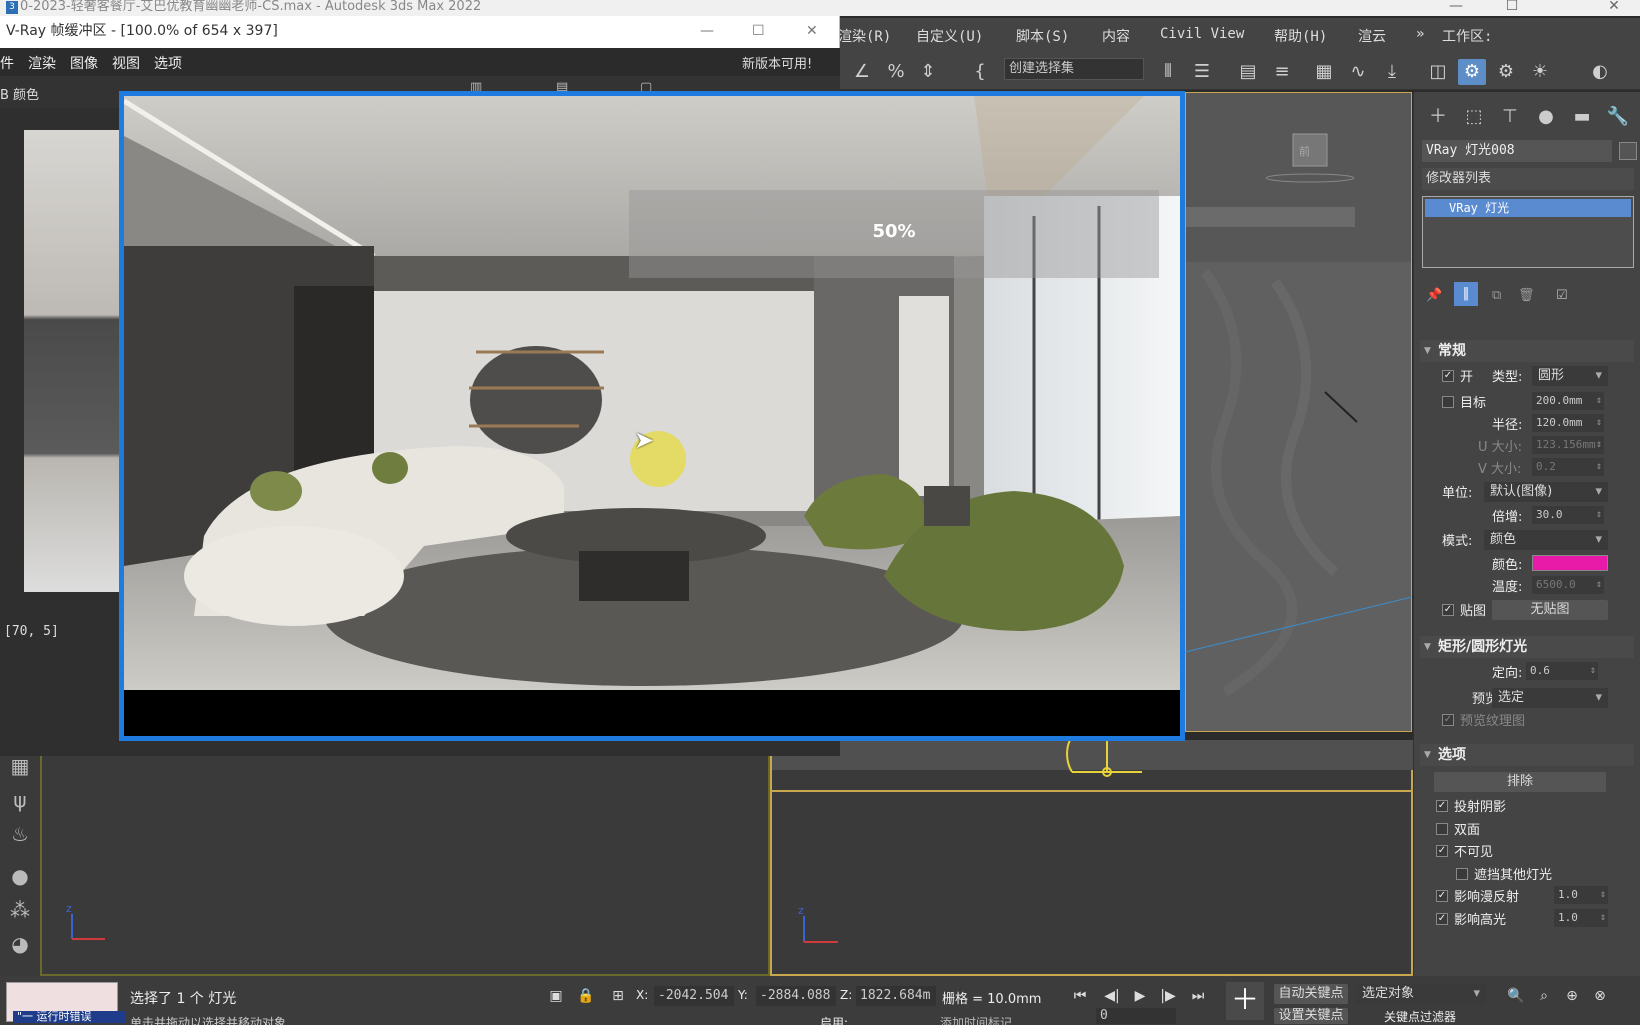  What do you see at coordinates (1568, 585) in the screenshot?
I see `temperature-spinner: 6500.0` at bounding box center [1568, 585].